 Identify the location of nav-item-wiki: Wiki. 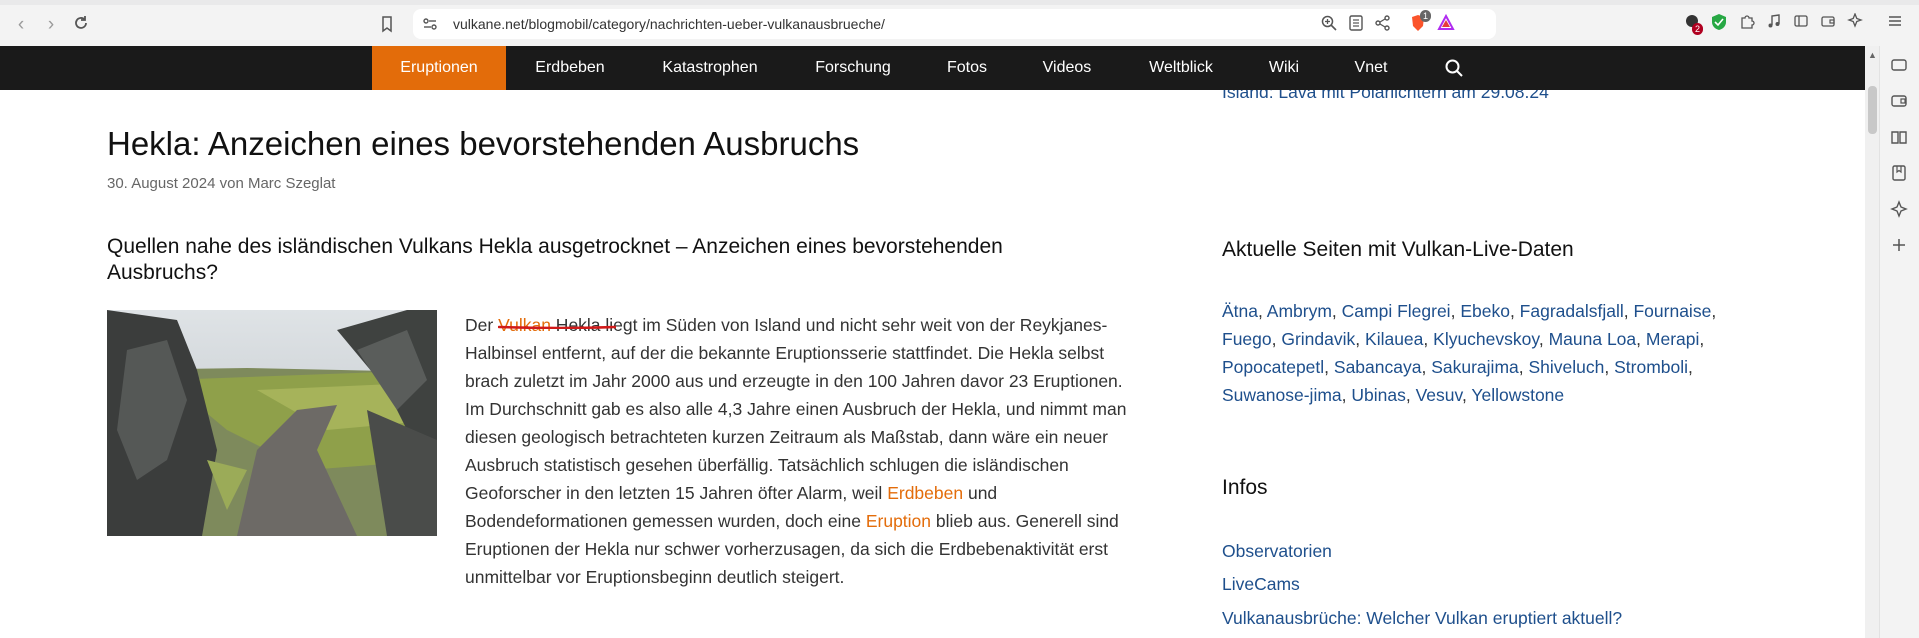
(1284, 68).